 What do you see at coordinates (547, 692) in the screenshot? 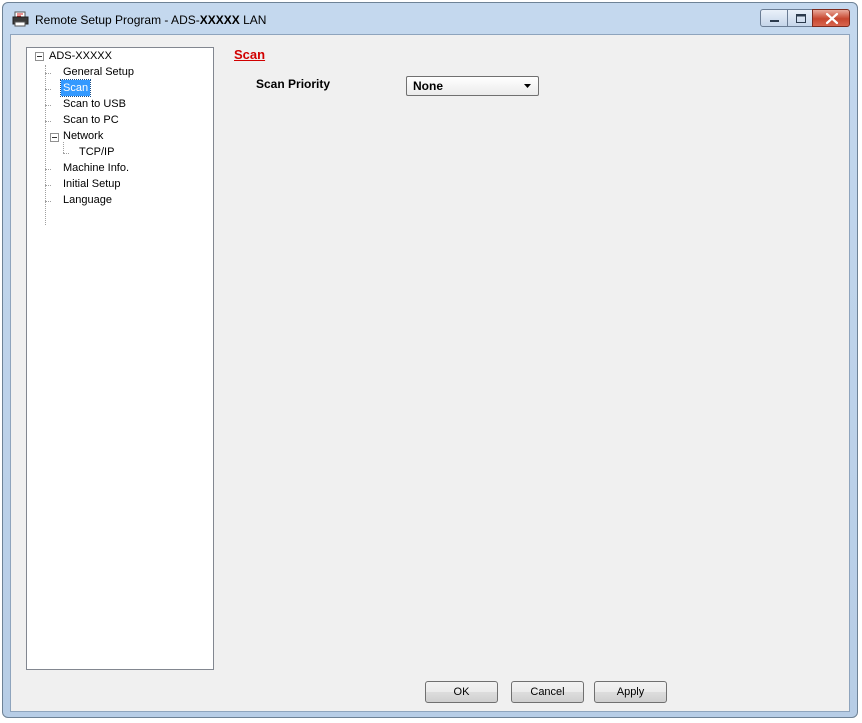
I see `cancel-button: Cancel` at bounding box center [547, 692].